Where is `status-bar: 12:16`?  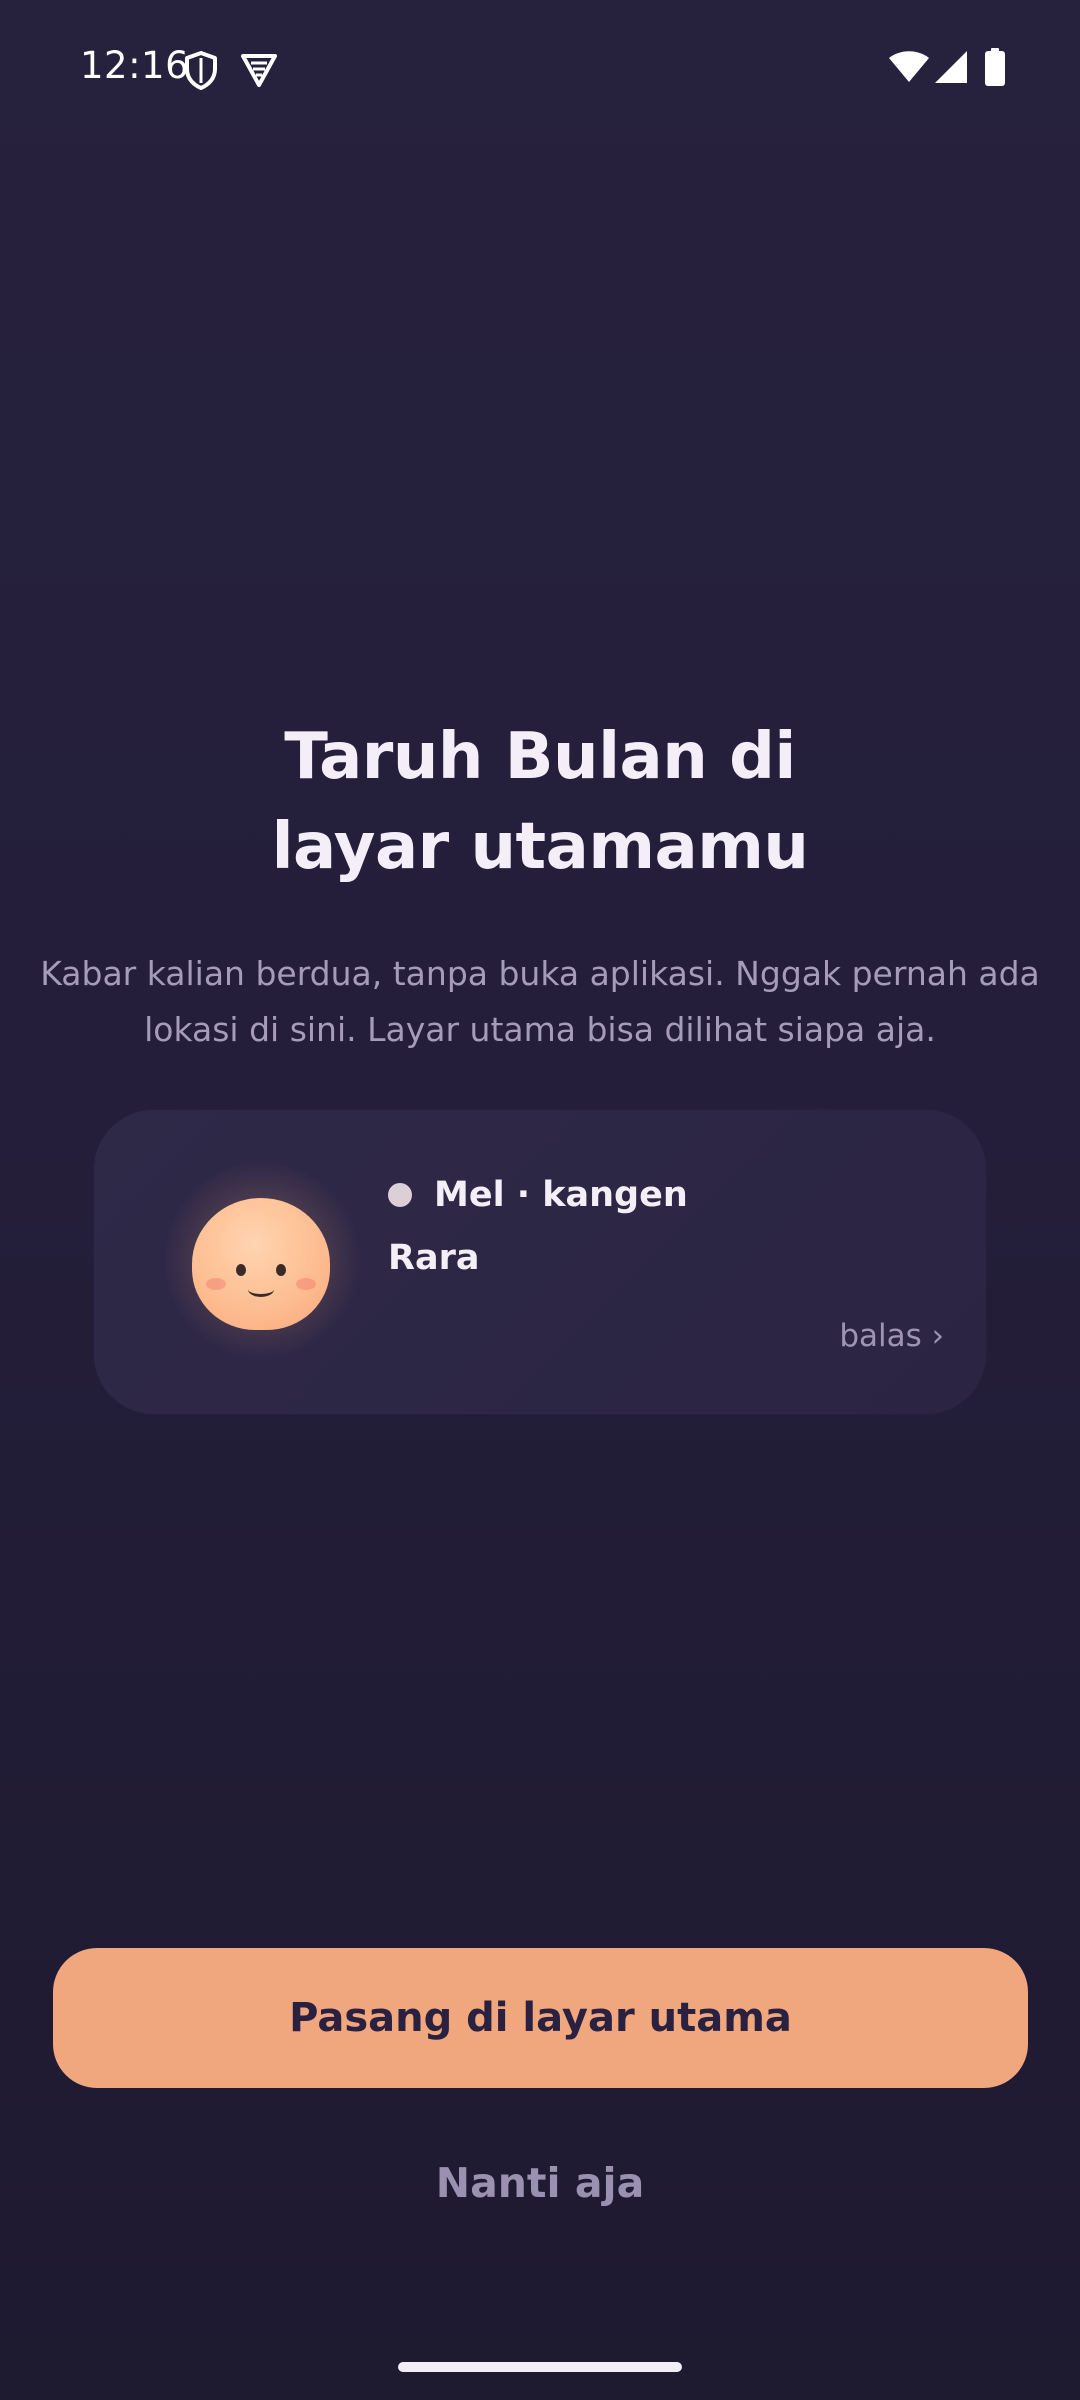 status-bar: 12:16 is located at coordinates (540, 68).